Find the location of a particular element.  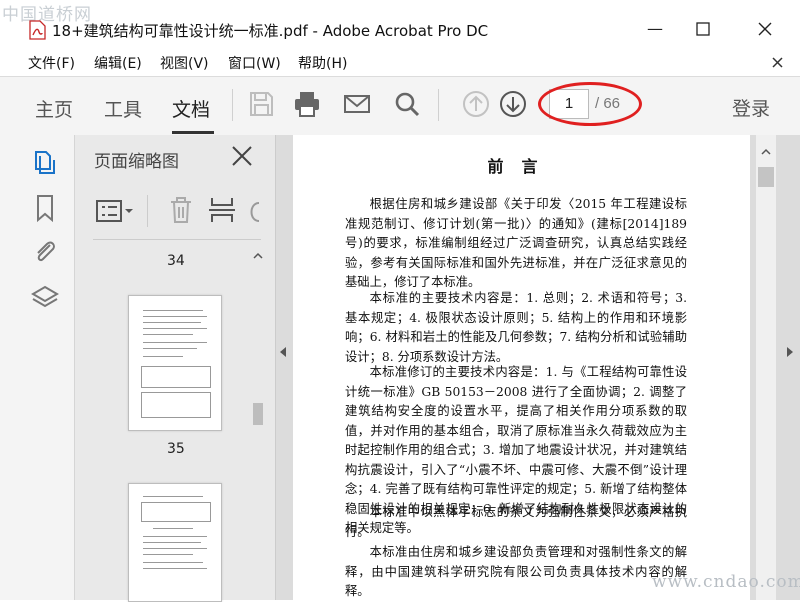

thumbnail-options-icon is located at coordinates (116, 211).